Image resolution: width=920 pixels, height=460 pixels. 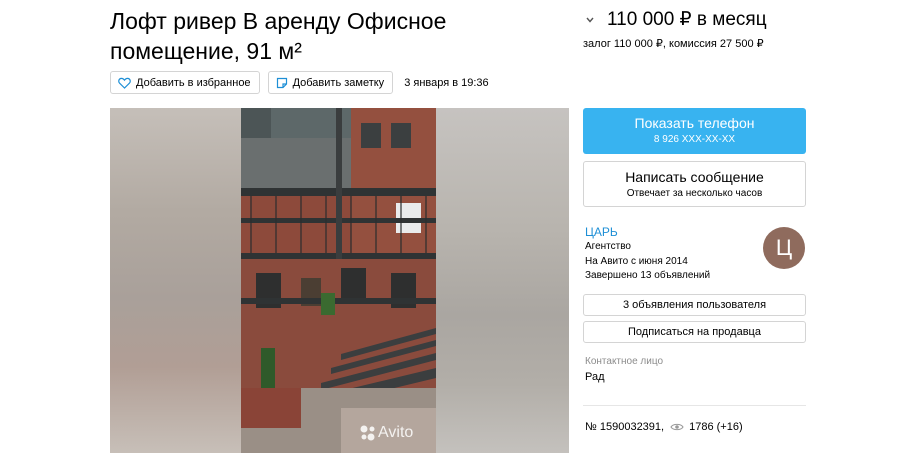 What do you see at coordinates (175, 280) in the screenshot?
I see `gallery-blur-left` at bounding box center [175, 280].